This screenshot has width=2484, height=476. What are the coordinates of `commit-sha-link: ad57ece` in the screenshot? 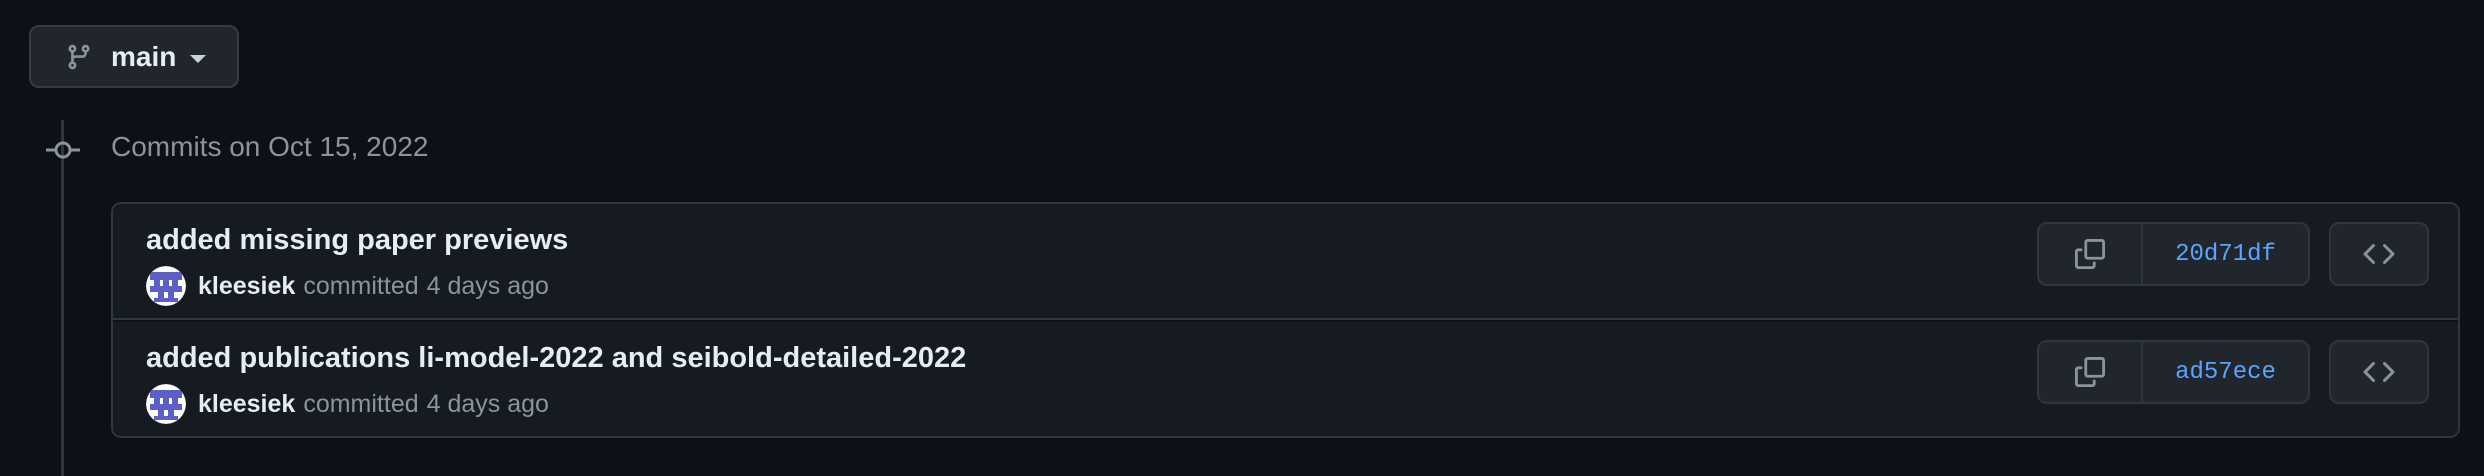 It's located at (2225, 372).